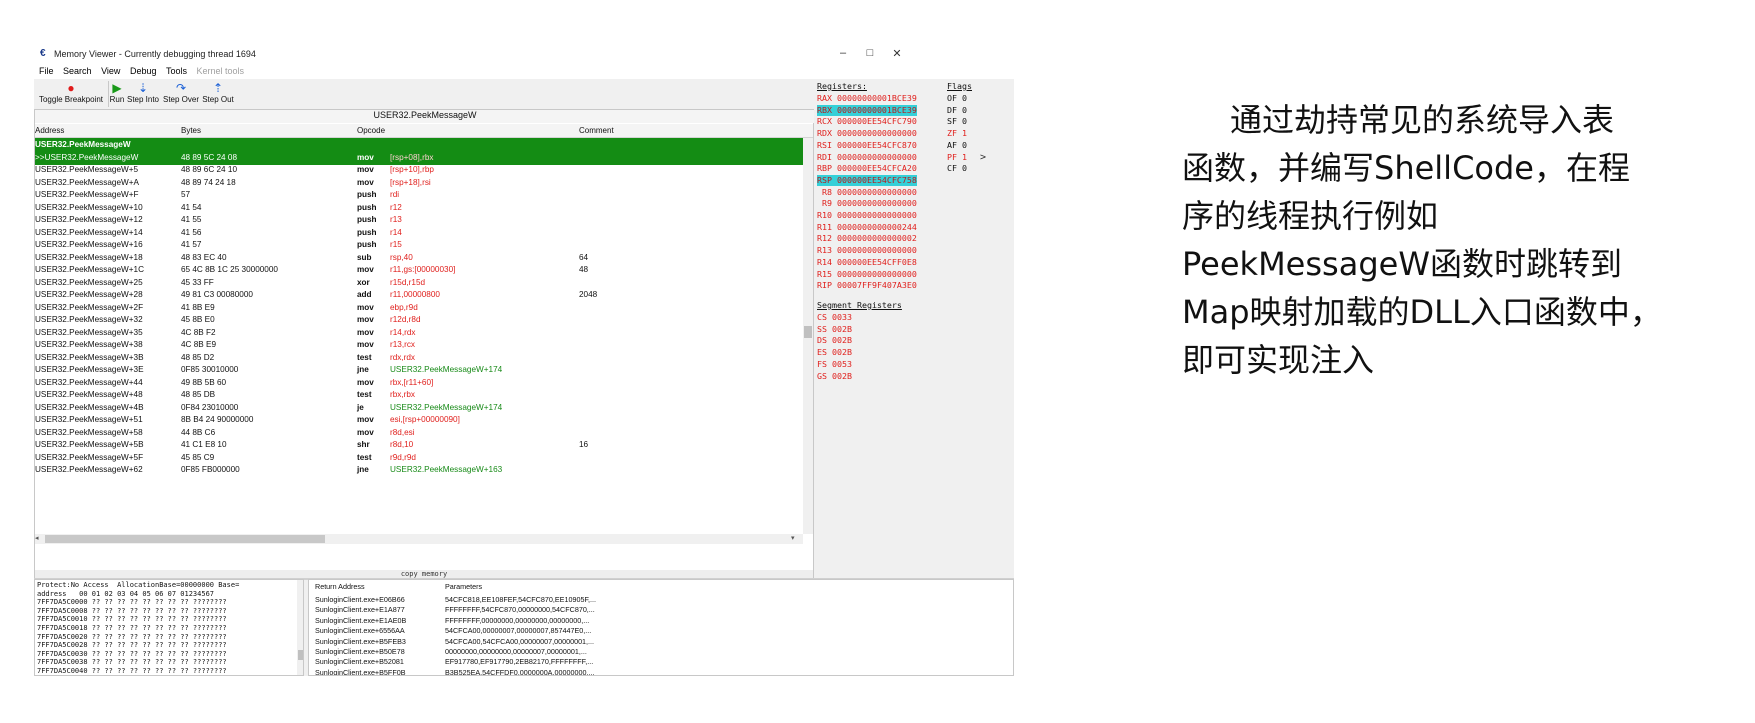 Image resolution: width=1755 pixels, height=723 pixels. What do you see at coordinates (1278, 360) in the screenshot?
I see `caption-line: 即可实现注入` at bounding box center [1278, 360].